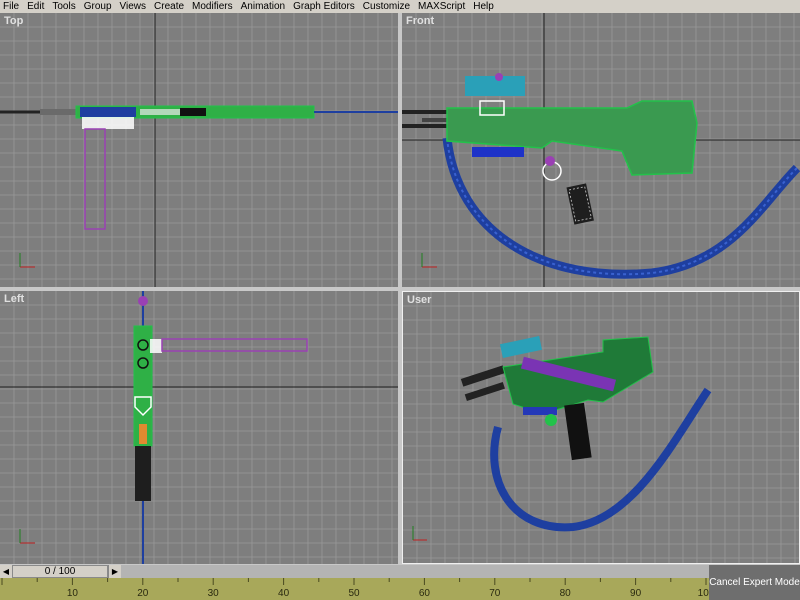  I want to click on track-tick-label: 50, so click(354, 593).